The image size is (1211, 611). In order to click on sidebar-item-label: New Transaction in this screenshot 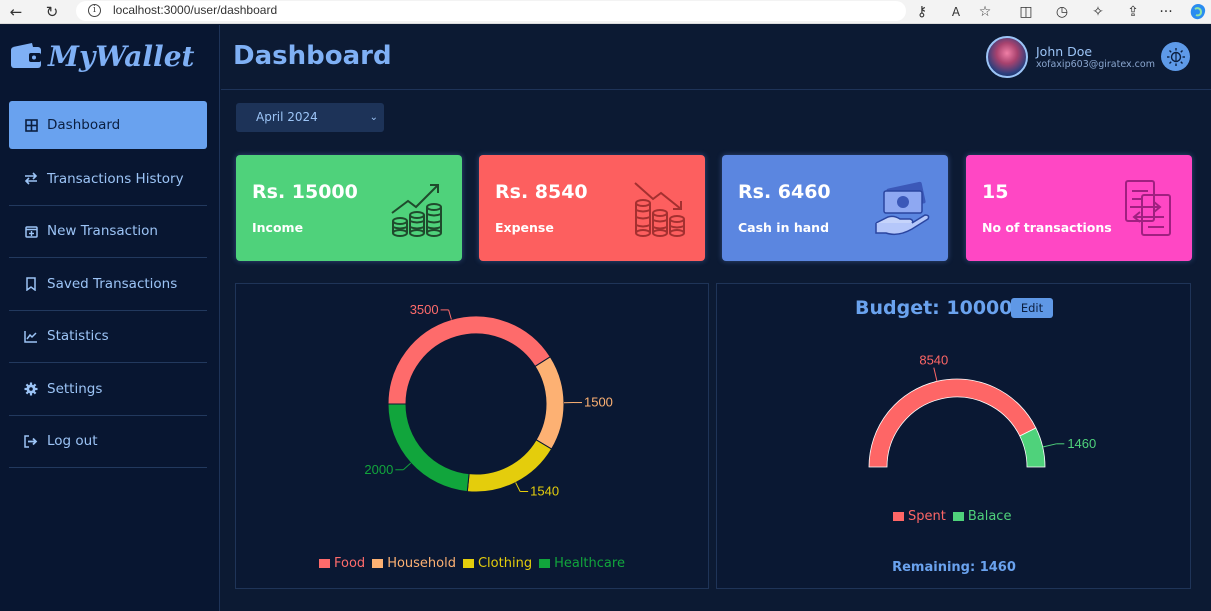, I will do `click(102, 231)`.